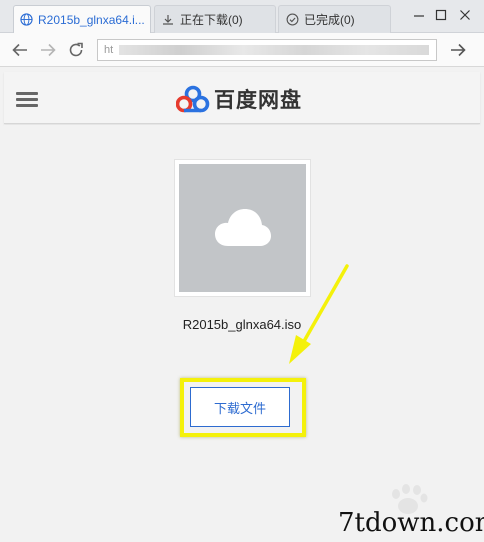  I want to click on minimize-icon, so click(419, 15).